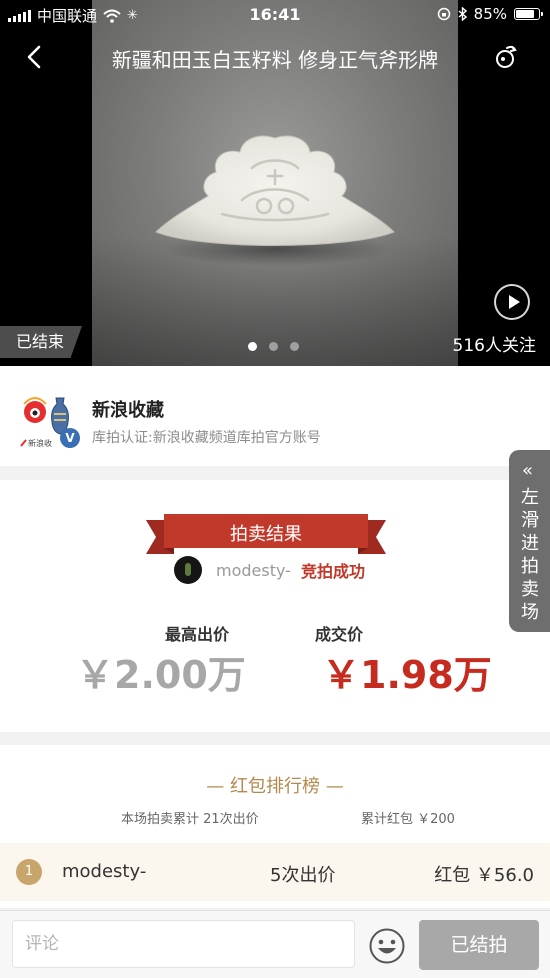 The height and width of the screenshot is (978, 550). Describe the element at coordinates (332, 571) in the screenshot. I see `winner-status: 竞拍成功` at that location.